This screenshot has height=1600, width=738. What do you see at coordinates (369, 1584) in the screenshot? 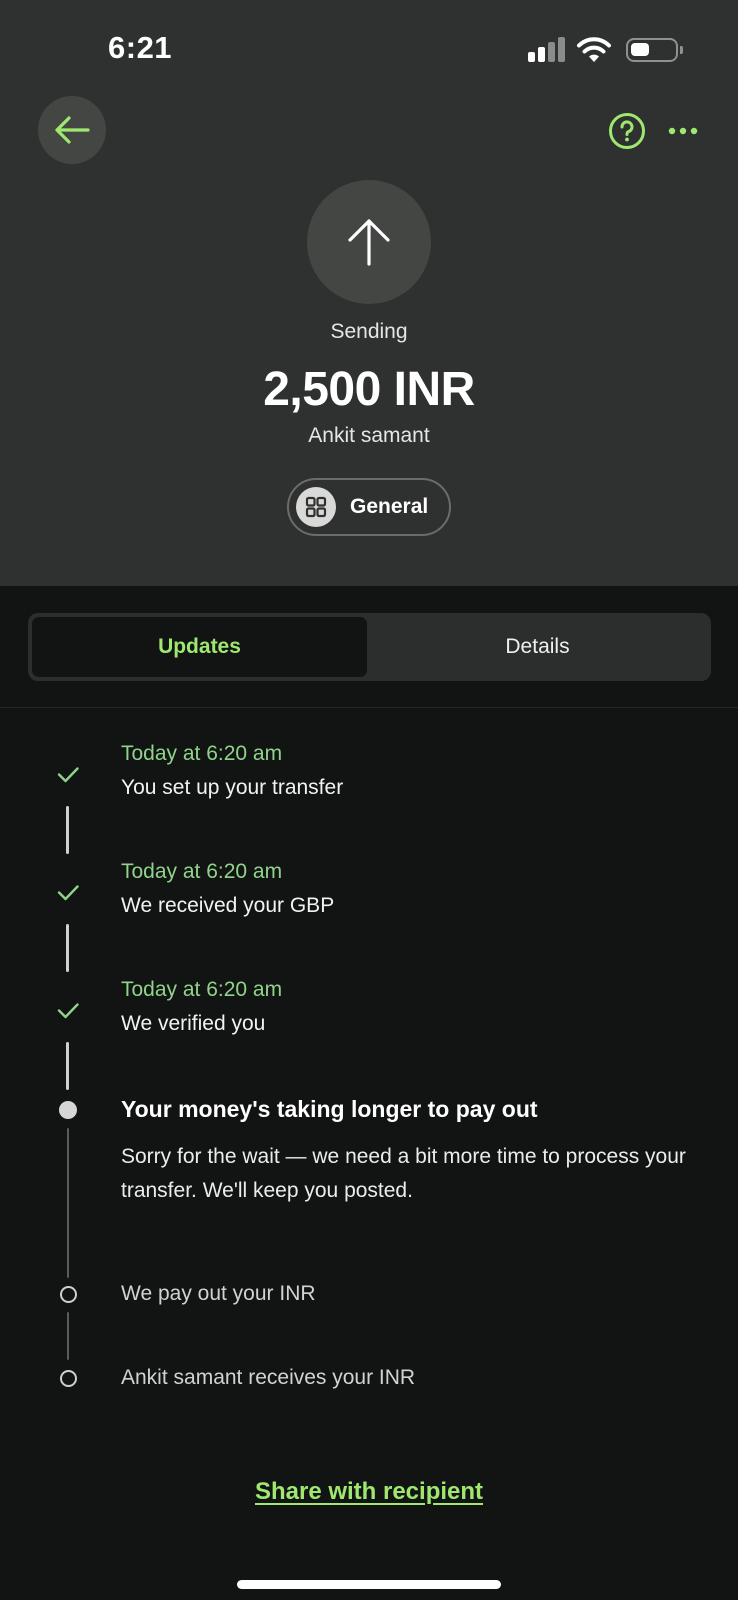
I see `home-indicator` at bounding box center [369, 1584].